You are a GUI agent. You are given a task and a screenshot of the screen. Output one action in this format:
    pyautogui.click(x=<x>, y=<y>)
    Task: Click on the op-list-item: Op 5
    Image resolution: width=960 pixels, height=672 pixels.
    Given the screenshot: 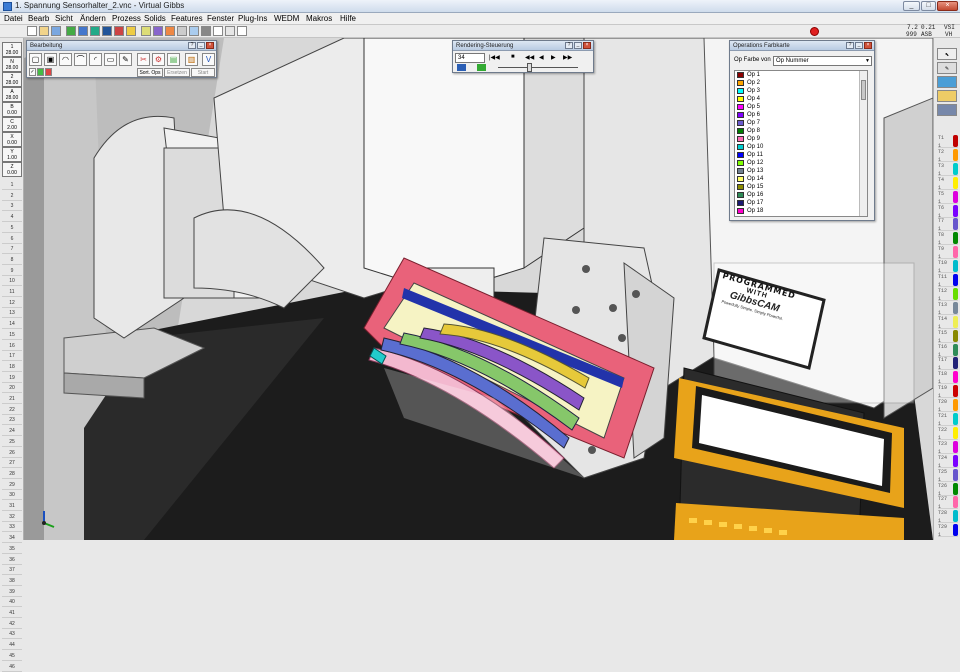 What is the action you would take?
    pyautogui.click(x=801, y=107)
    